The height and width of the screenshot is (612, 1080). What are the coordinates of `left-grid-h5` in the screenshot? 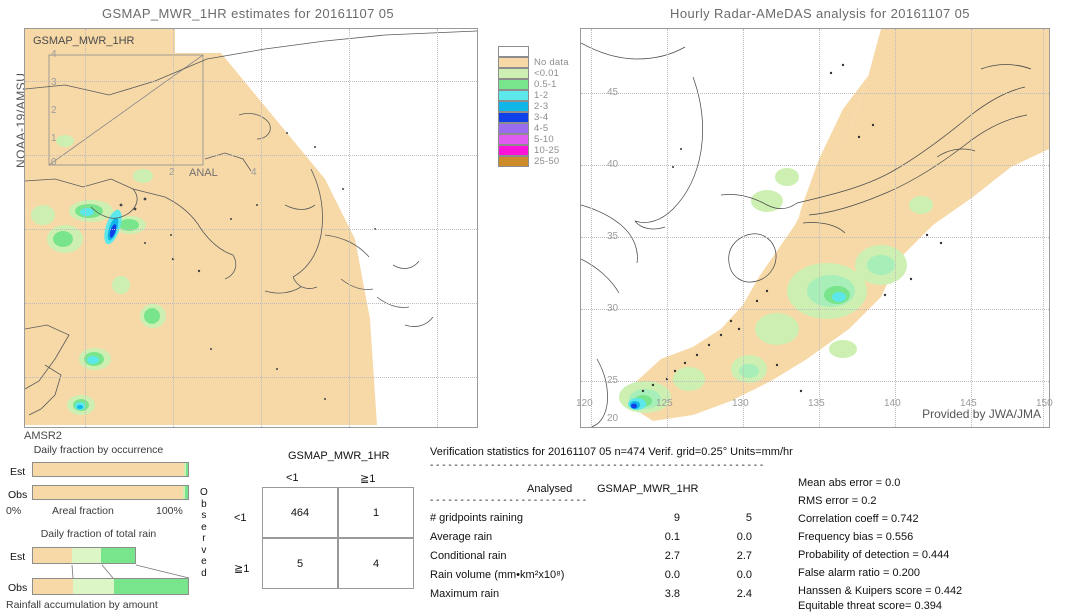 It's located at (251, 377).